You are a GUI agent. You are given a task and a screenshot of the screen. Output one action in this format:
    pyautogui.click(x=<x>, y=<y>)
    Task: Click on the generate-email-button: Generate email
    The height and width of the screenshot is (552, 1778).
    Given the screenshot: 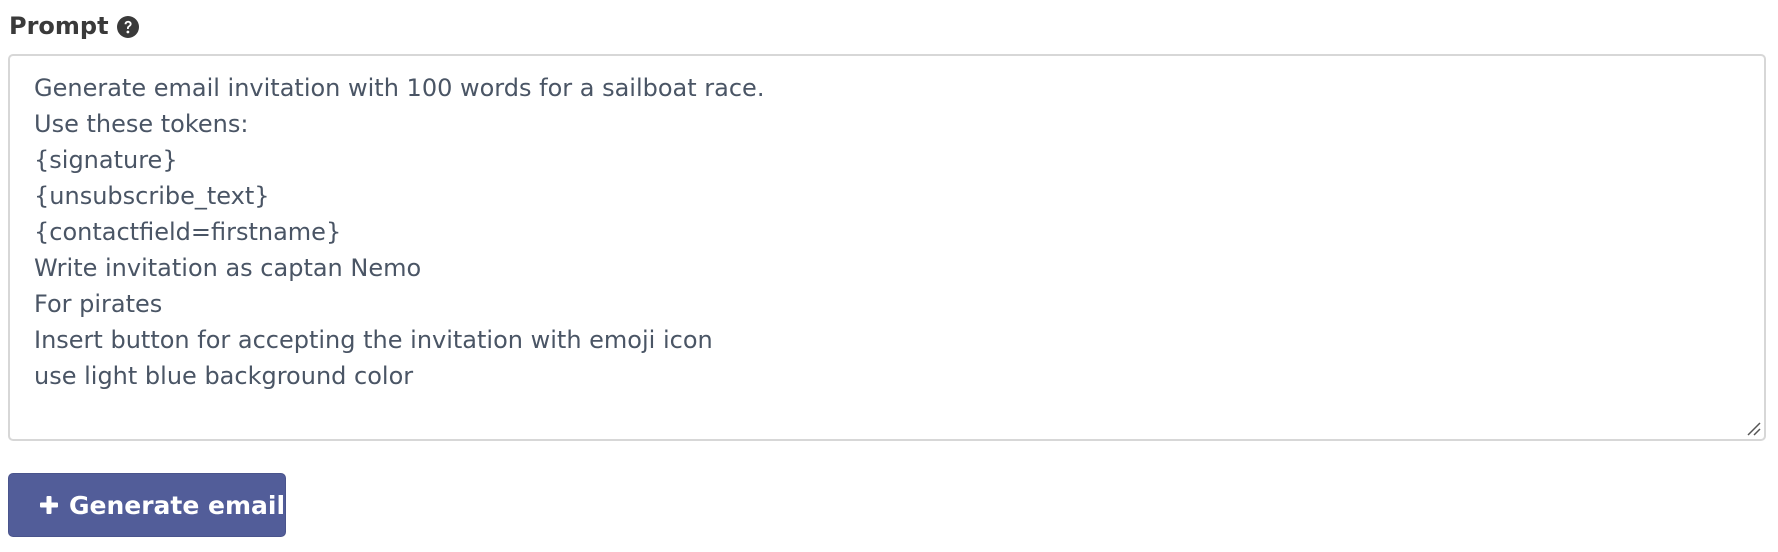 What is the action you would take?
    pyautogui.click(x=147, y=505)
    